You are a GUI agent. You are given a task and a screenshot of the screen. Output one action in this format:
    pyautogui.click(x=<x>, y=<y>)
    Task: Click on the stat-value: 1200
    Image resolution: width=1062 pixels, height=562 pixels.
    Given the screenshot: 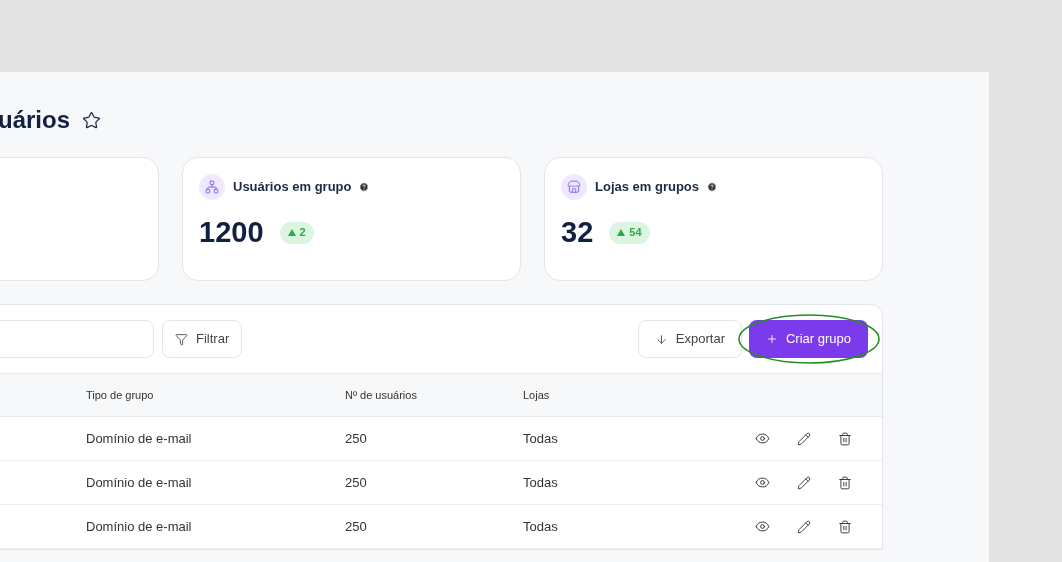 What is the action you would take?
    pyautogui.click(x=231, y=232)
    